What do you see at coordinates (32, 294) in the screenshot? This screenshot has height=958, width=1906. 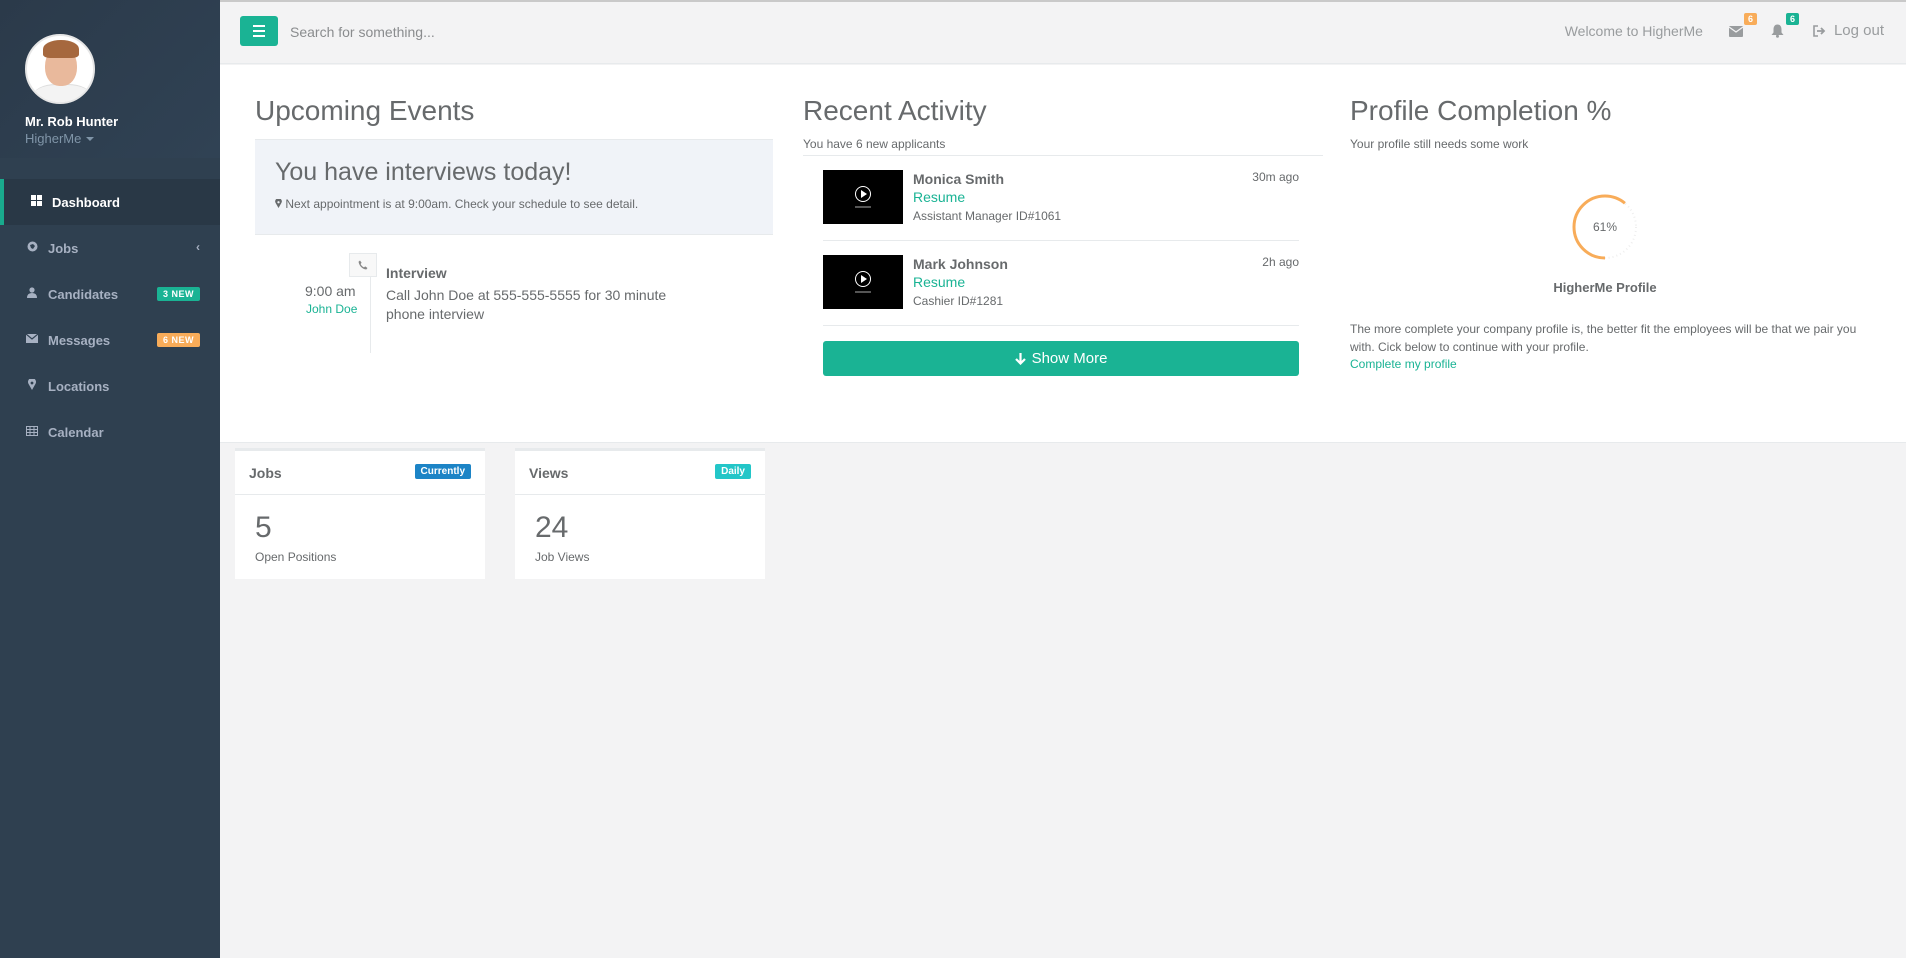 I see `user-icon` at bounding box center [32, 294].